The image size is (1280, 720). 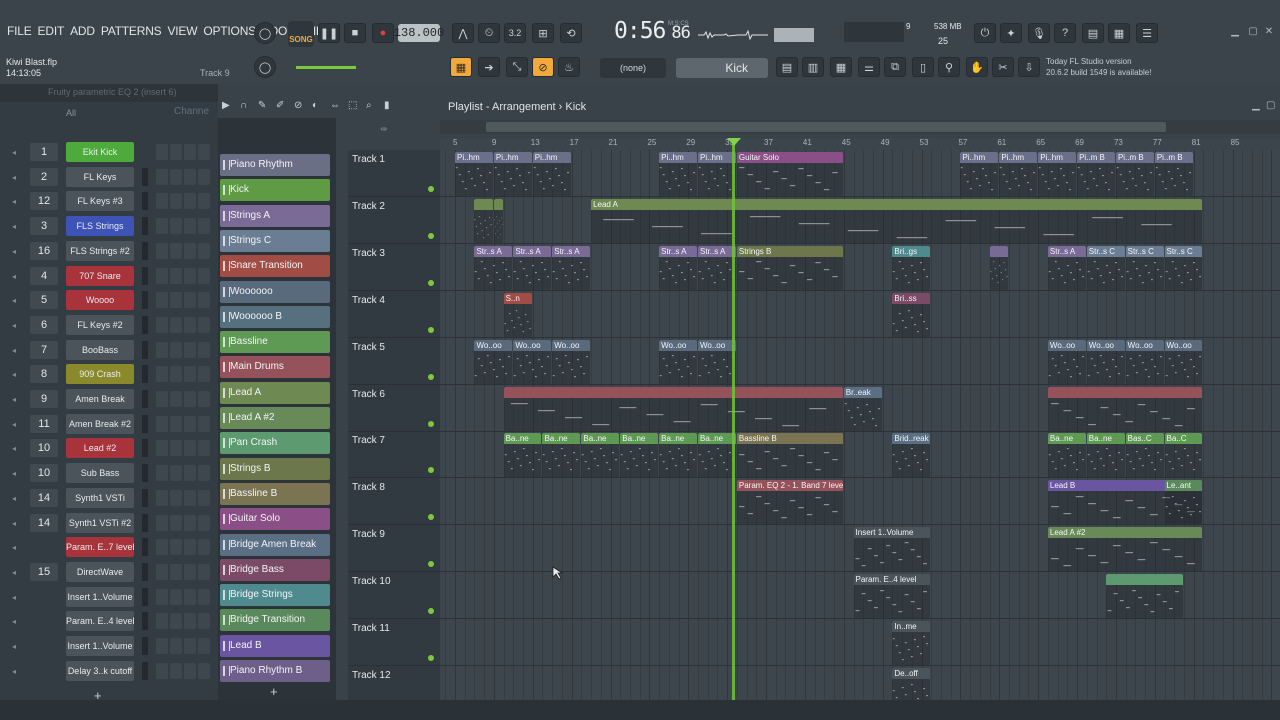 What do you see at coordinates (275, 443) in the screenshot?
I see `pattern-item: Pan Crash` at bounding box center [275, 443].